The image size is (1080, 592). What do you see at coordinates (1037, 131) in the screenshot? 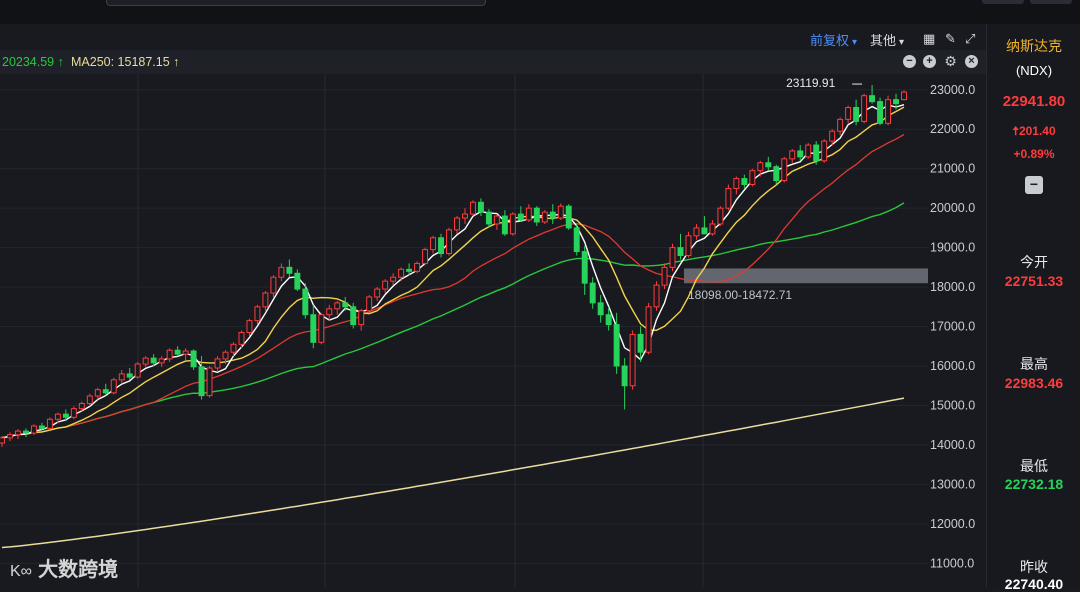
I see `change-value: 201.40` at bounding box center [1037, 131].